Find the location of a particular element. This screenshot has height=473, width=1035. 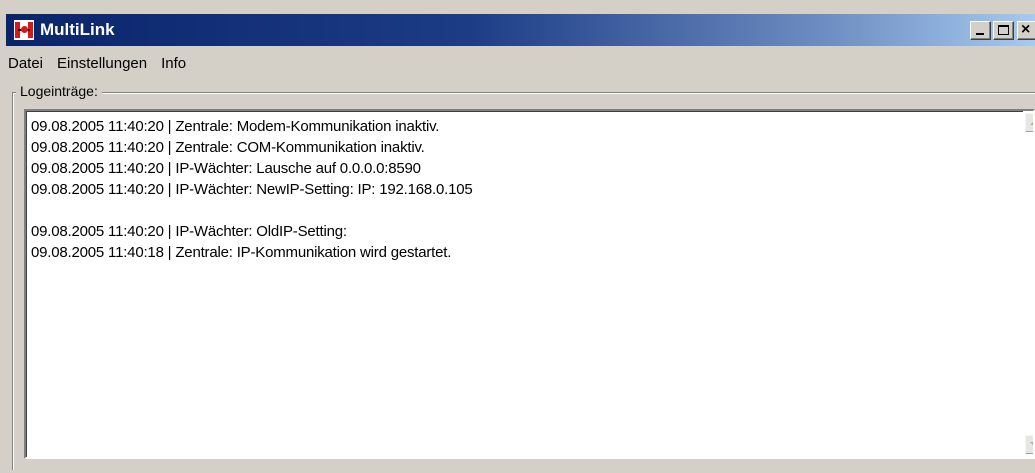

close-button: × is located at coordinates (1026, 30).